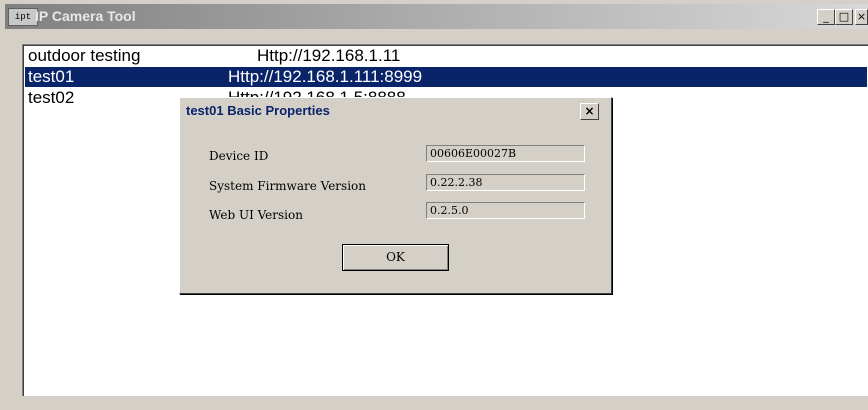 This screenshot has height=410, width=868. I want to click on title-bar: ipt IP Camera Tool _ □ ×, so click(436, 16).